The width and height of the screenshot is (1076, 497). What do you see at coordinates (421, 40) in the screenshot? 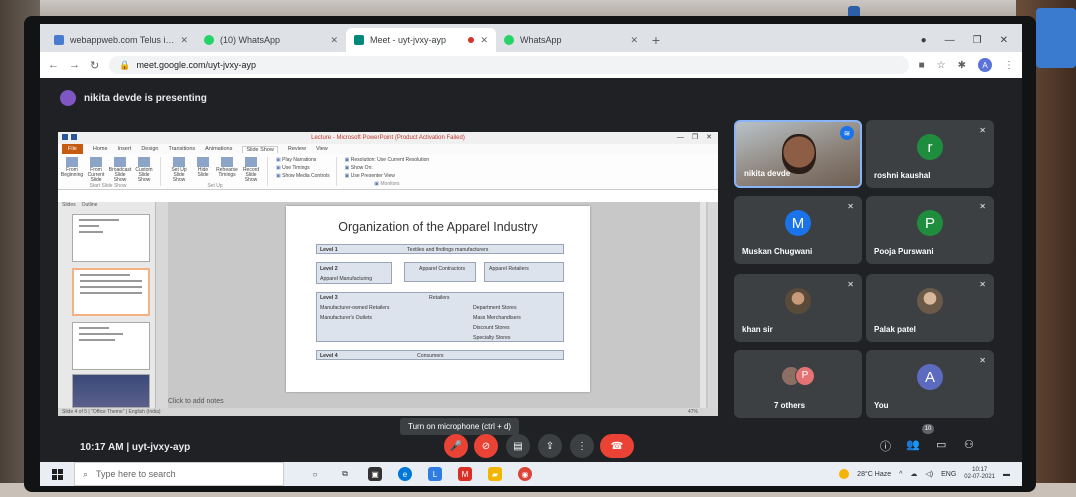
I see `browser-tab-meet: Meet - uyt-jvxy-ayp ✕` at bounding box center [421, 40].